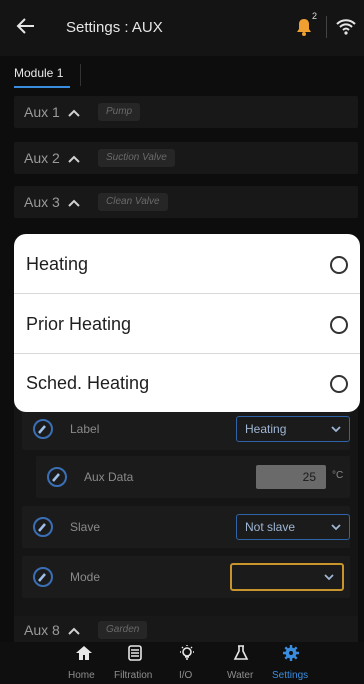 This screenshot has height=684, width=364. Describe the element at coordinates (42, 87) in the screenshot. I see `tab-active-indicator` at that location.